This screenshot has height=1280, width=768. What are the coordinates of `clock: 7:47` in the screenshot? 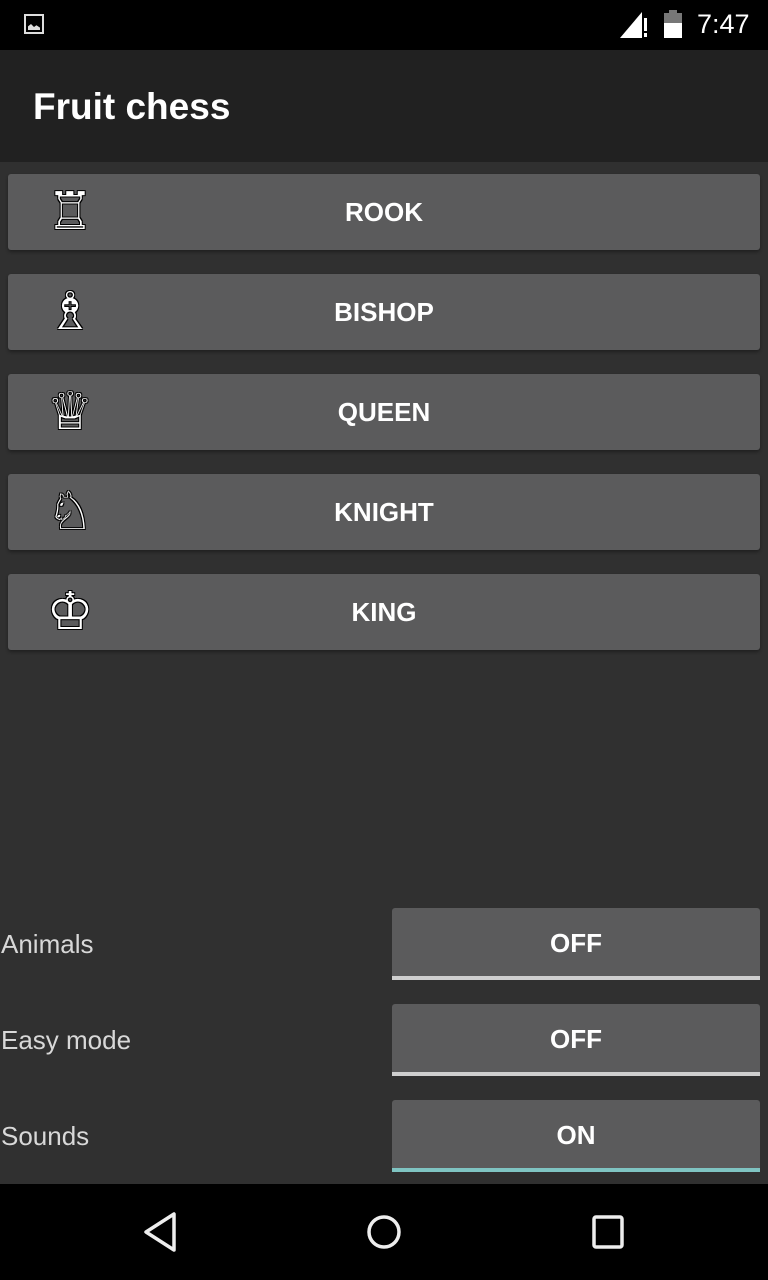 It's located at (723, 24).